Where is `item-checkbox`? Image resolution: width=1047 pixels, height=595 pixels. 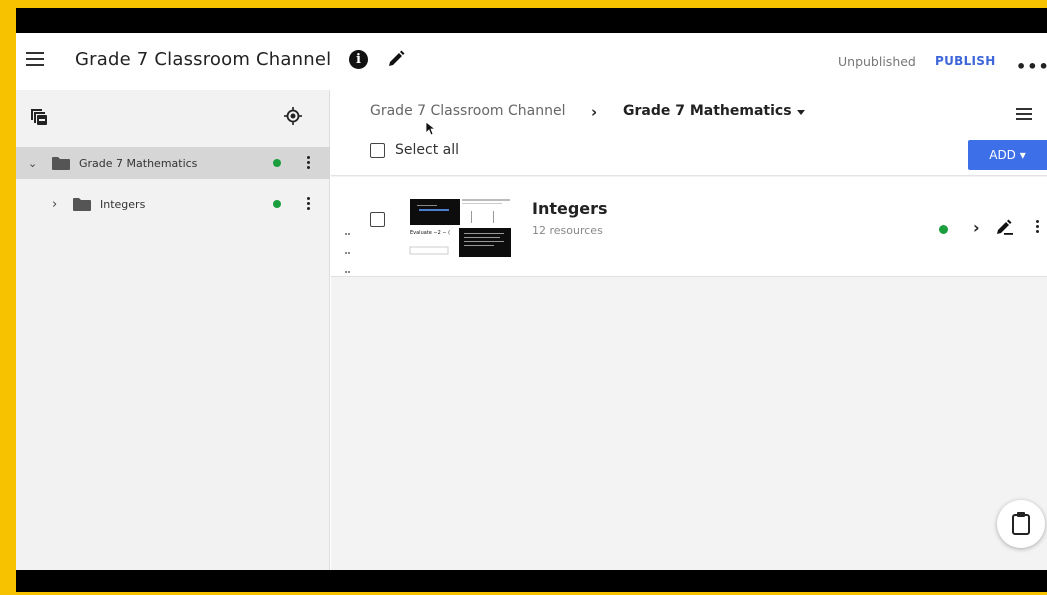
item-checkbox is located at coordinates (377, 219).